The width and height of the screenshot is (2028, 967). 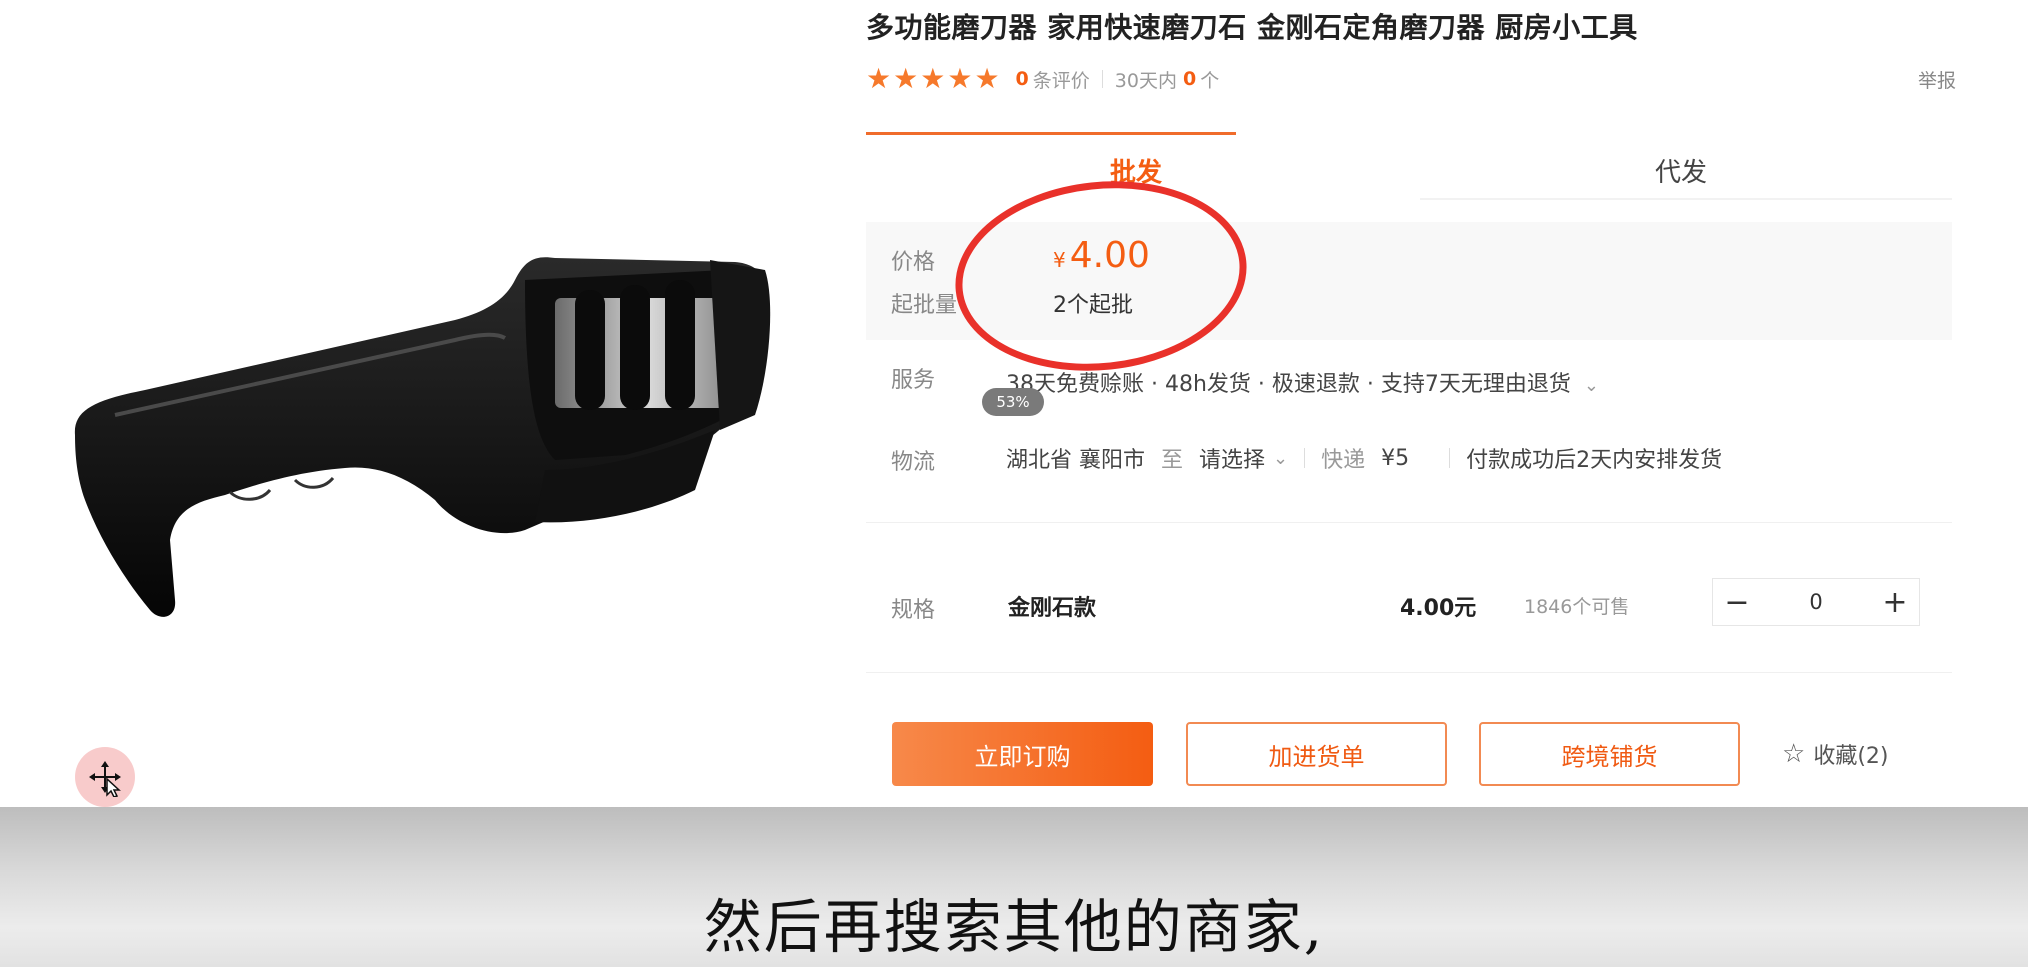 I want to click on service-text: 38天免费赊账 · 48h发货 · 极速退款 · 支持7天无理由退货, so click(x=1288, y=384).